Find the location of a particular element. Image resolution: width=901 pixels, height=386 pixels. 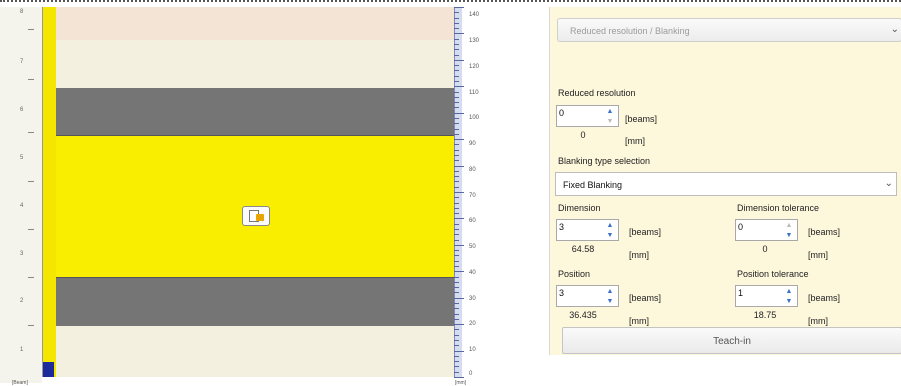

mm-axis-label: 20 is located at coordinates (472, 324).